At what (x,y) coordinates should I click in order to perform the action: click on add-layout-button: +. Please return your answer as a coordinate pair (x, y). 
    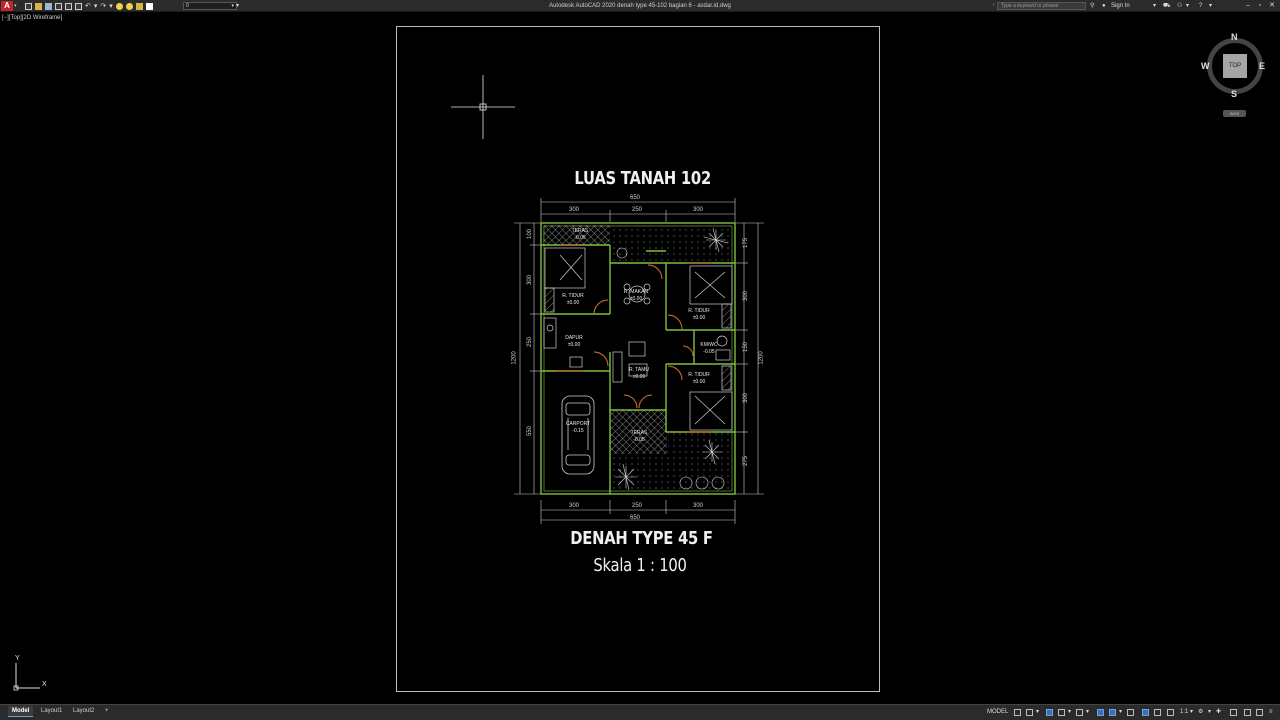
    Looking at the image, I should click on (107, 711).